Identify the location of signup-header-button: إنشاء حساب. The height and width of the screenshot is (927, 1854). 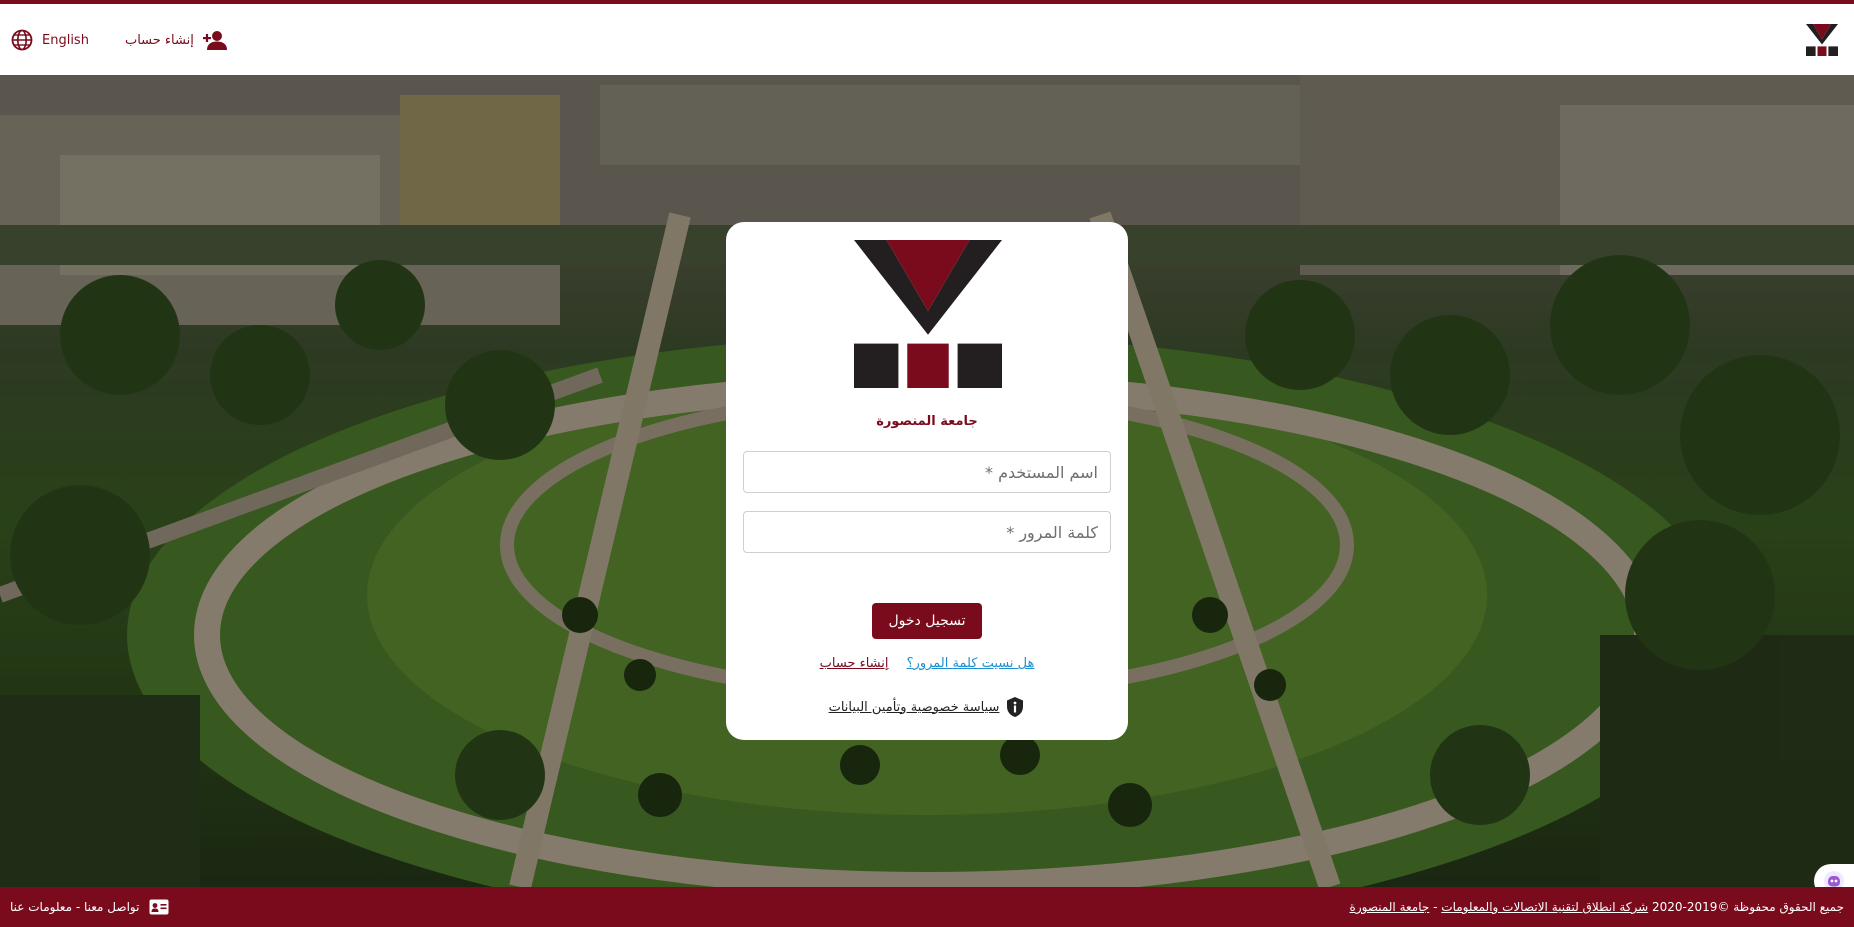
(176, 40).